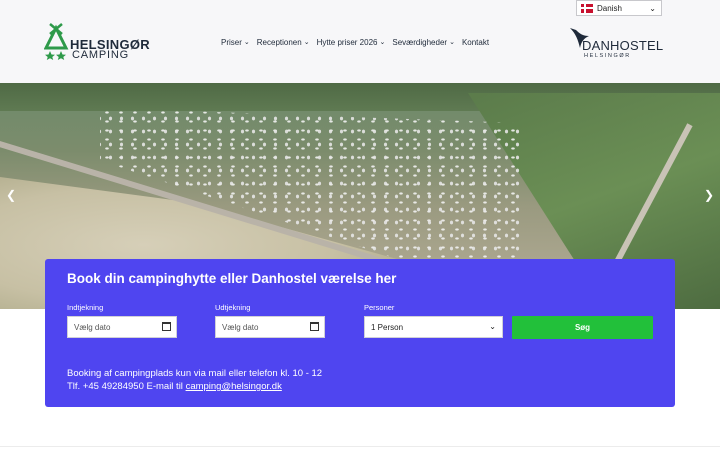  Describe the element at coordinates (231, 42) in the screenshot. I see `nav-item-label: Priser` at that location.